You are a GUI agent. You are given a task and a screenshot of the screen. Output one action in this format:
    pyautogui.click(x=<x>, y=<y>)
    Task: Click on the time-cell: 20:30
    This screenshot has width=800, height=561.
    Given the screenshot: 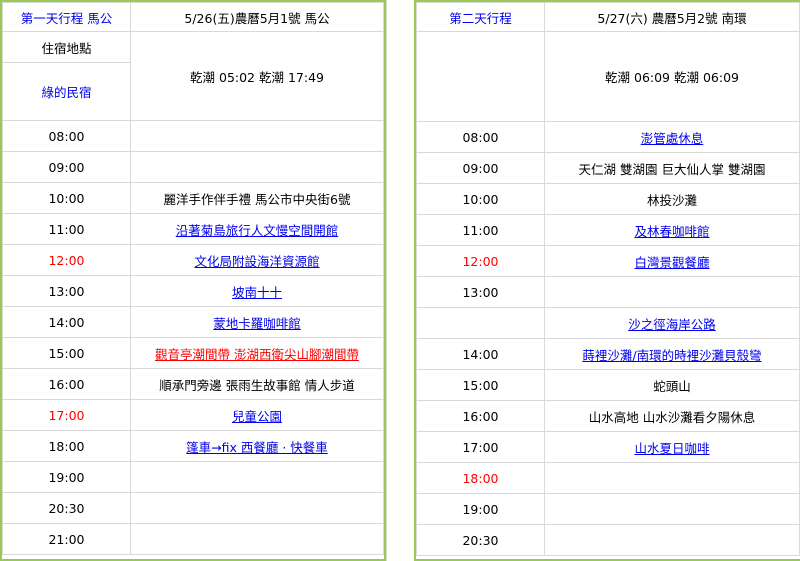 What is the action you would take?
    pyautogui.click(x=66, y=508)
    